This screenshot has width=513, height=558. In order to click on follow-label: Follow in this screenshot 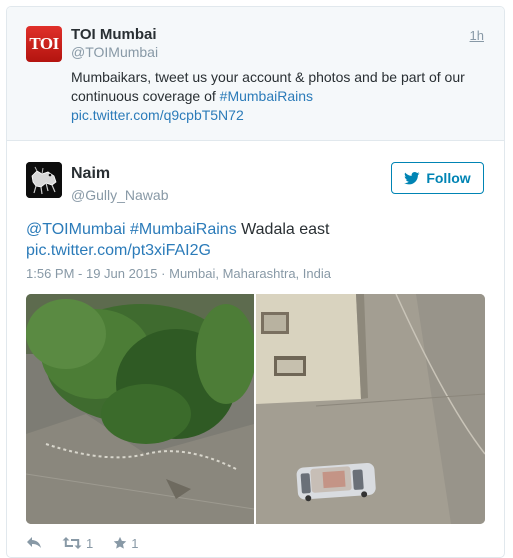, I will do `click(448, 178)`.